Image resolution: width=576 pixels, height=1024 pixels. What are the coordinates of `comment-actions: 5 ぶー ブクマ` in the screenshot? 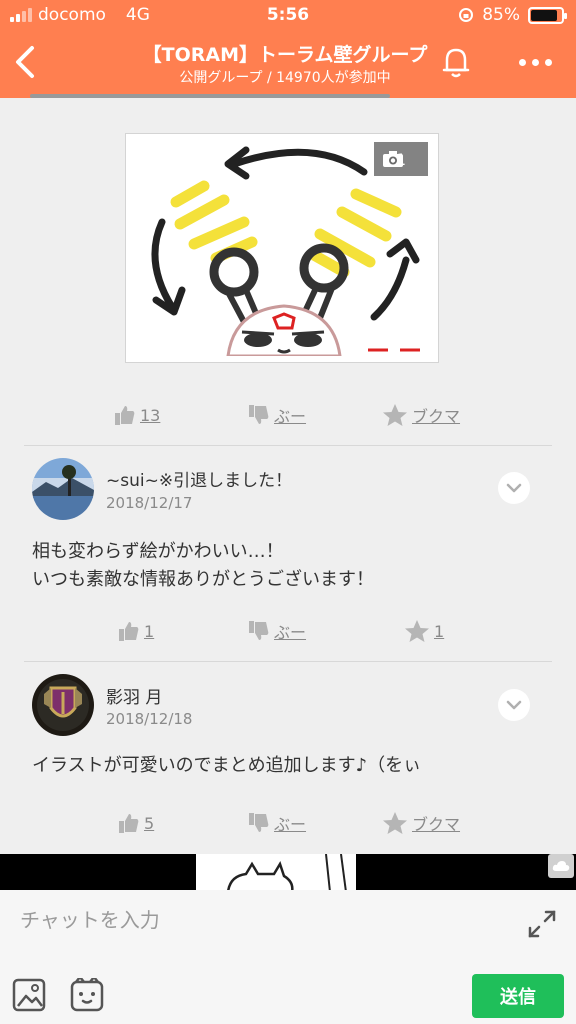 It's located at (288, 823).